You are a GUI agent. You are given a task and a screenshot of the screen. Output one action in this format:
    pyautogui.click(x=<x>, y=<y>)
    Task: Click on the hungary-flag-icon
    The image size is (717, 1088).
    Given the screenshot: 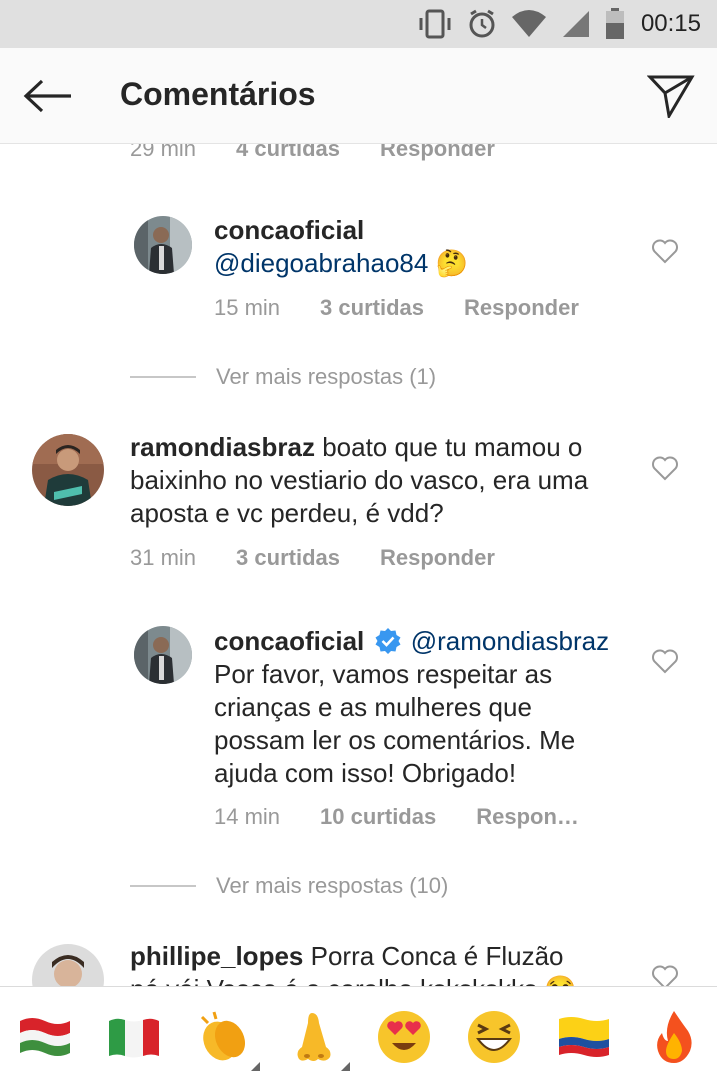 What is the action you would take?
    pyautogui.click(x=45, y=1037)
    